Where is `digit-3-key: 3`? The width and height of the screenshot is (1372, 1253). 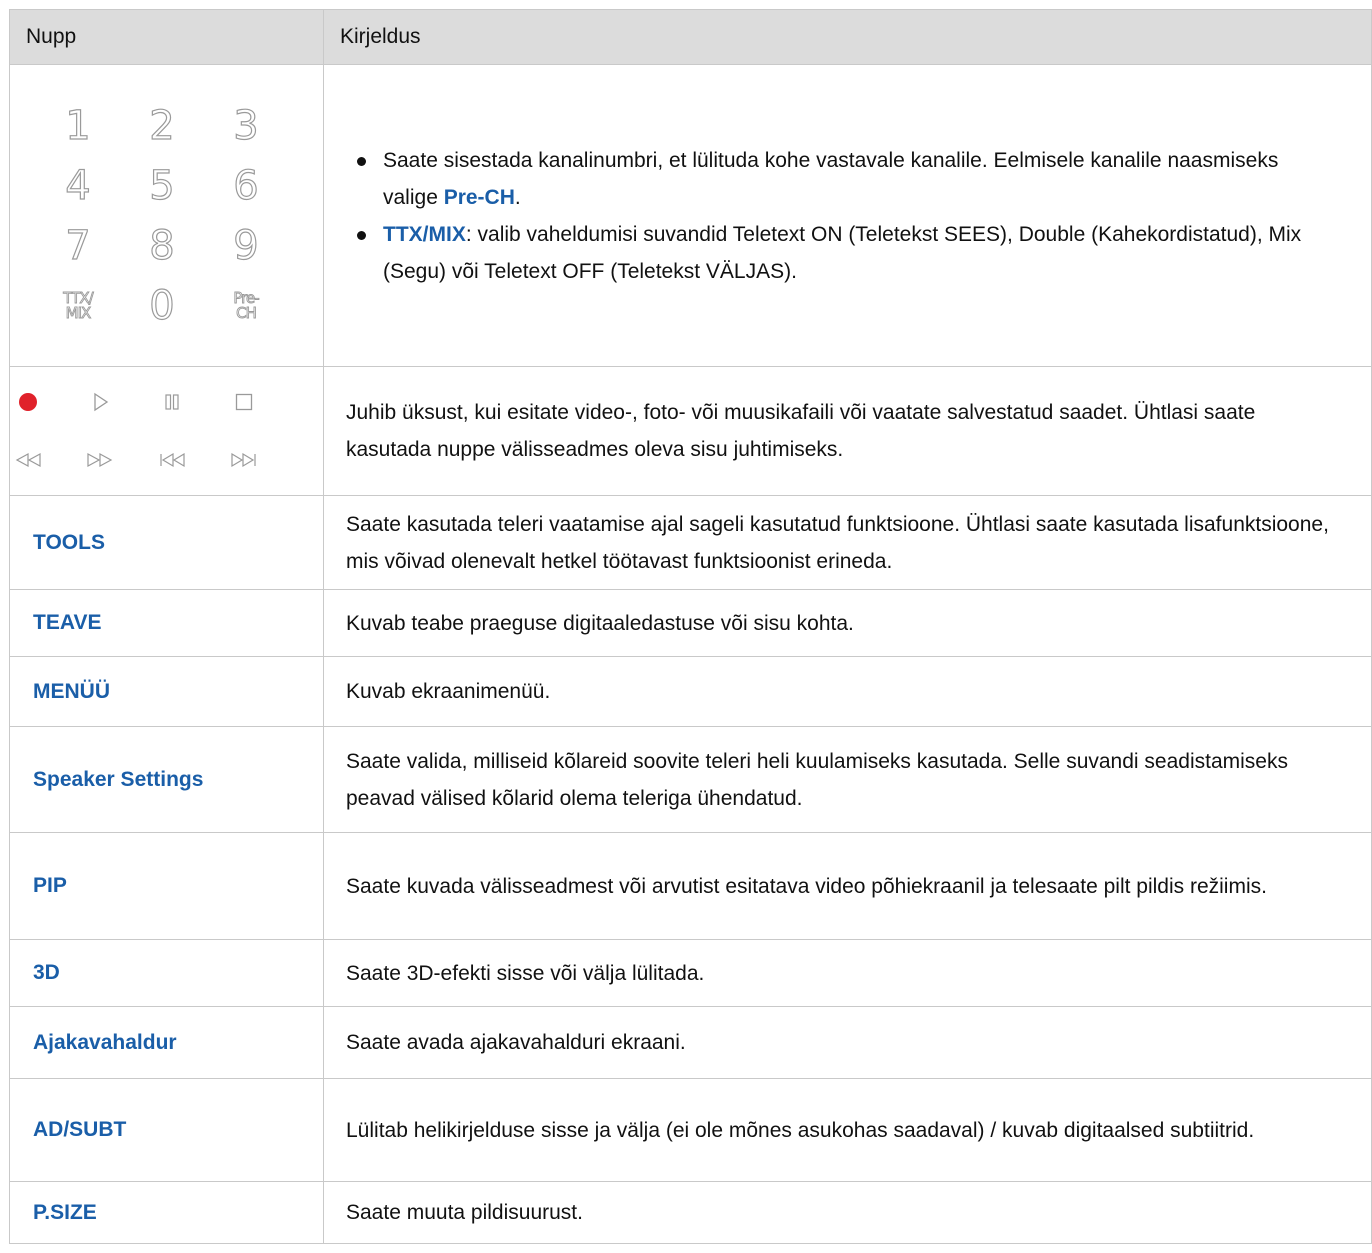
digit-3-key: 3 is located at coordinates (246, 125).